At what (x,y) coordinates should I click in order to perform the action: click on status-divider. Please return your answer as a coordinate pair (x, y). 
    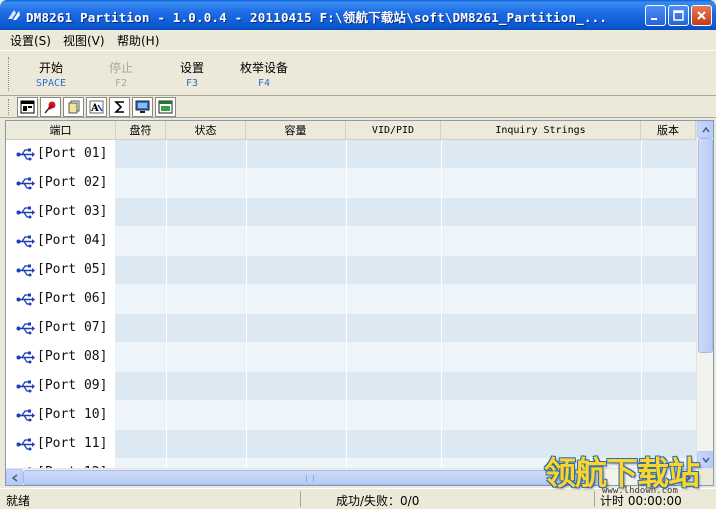
    Looking at the image, I should click on (300, 499).